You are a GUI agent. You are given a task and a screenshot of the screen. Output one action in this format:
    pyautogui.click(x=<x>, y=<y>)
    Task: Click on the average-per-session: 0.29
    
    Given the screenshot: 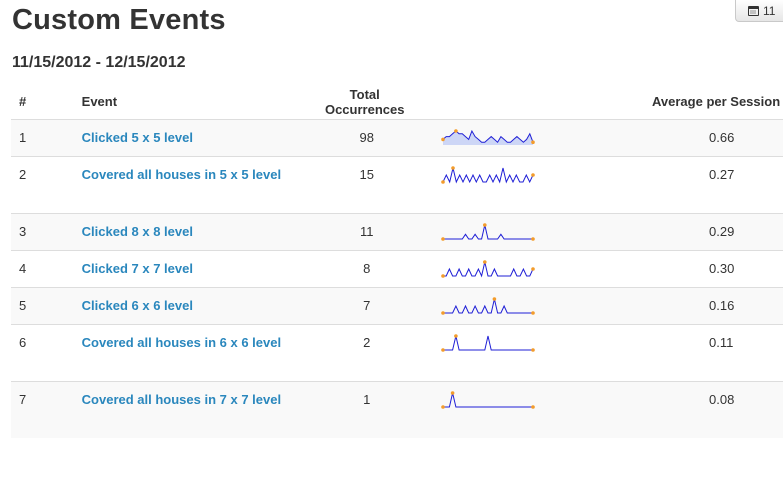 What is the action you would take?
    pyautogui.click(x=659, y=231)
    